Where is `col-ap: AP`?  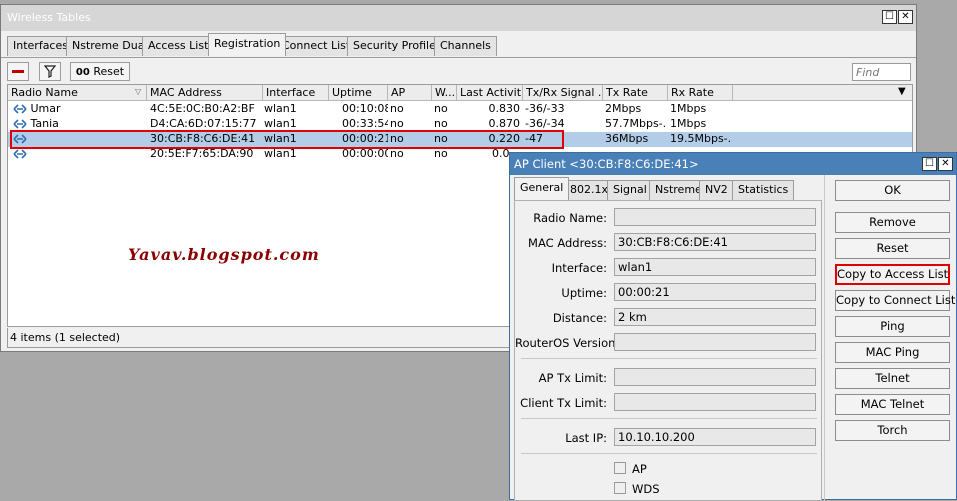 col-ap: AP is located at coordinates (410, 93).